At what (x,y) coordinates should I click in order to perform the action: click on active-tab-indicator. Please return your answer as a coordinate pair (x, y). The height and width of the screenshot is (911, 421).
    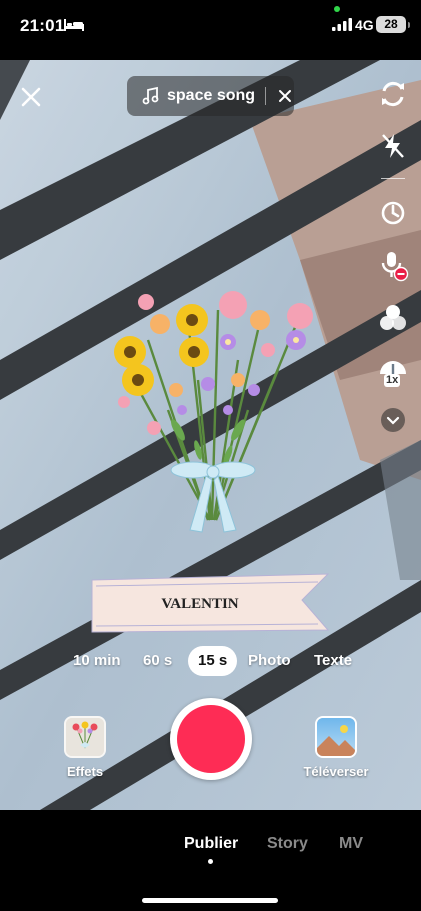
    Looking at the image, I should click on (210, 861).